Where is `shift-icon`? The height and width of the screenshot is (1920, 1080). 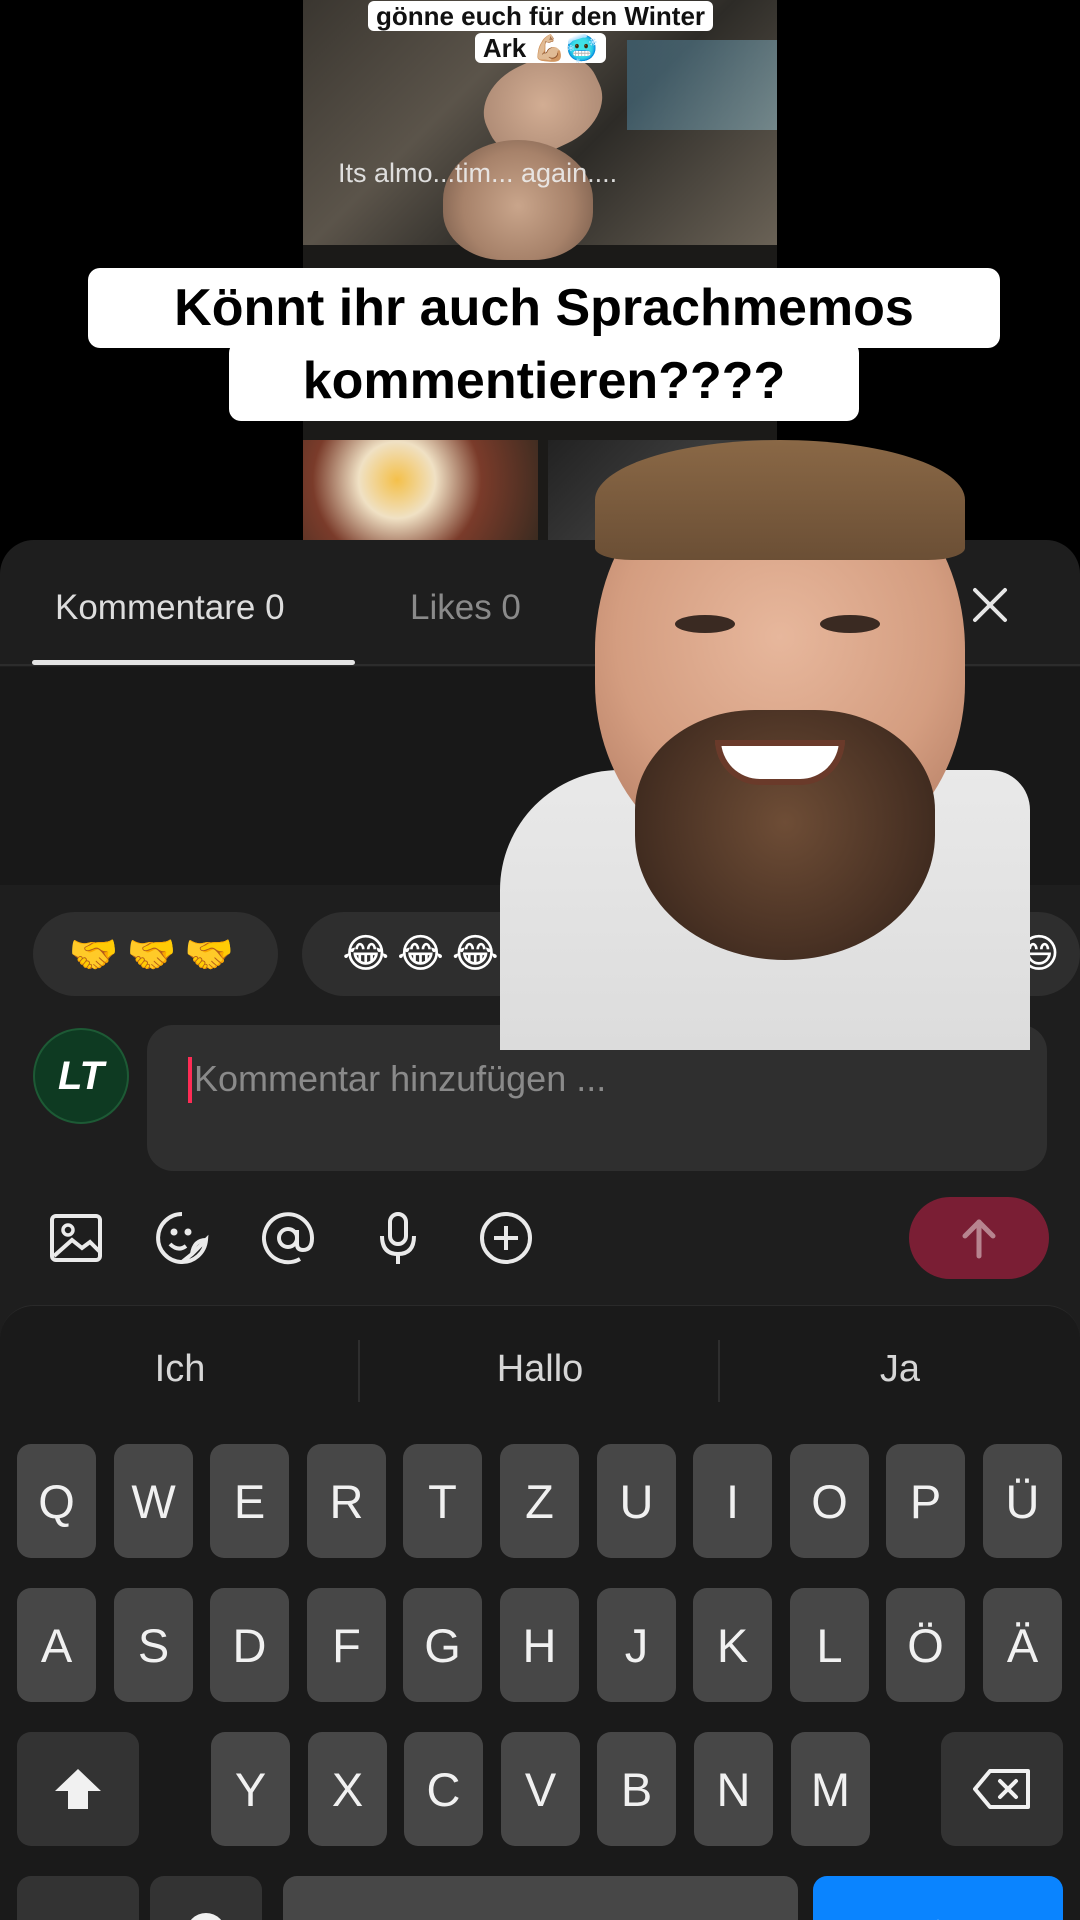
shift-icon is located at coordinates (78, 1789).